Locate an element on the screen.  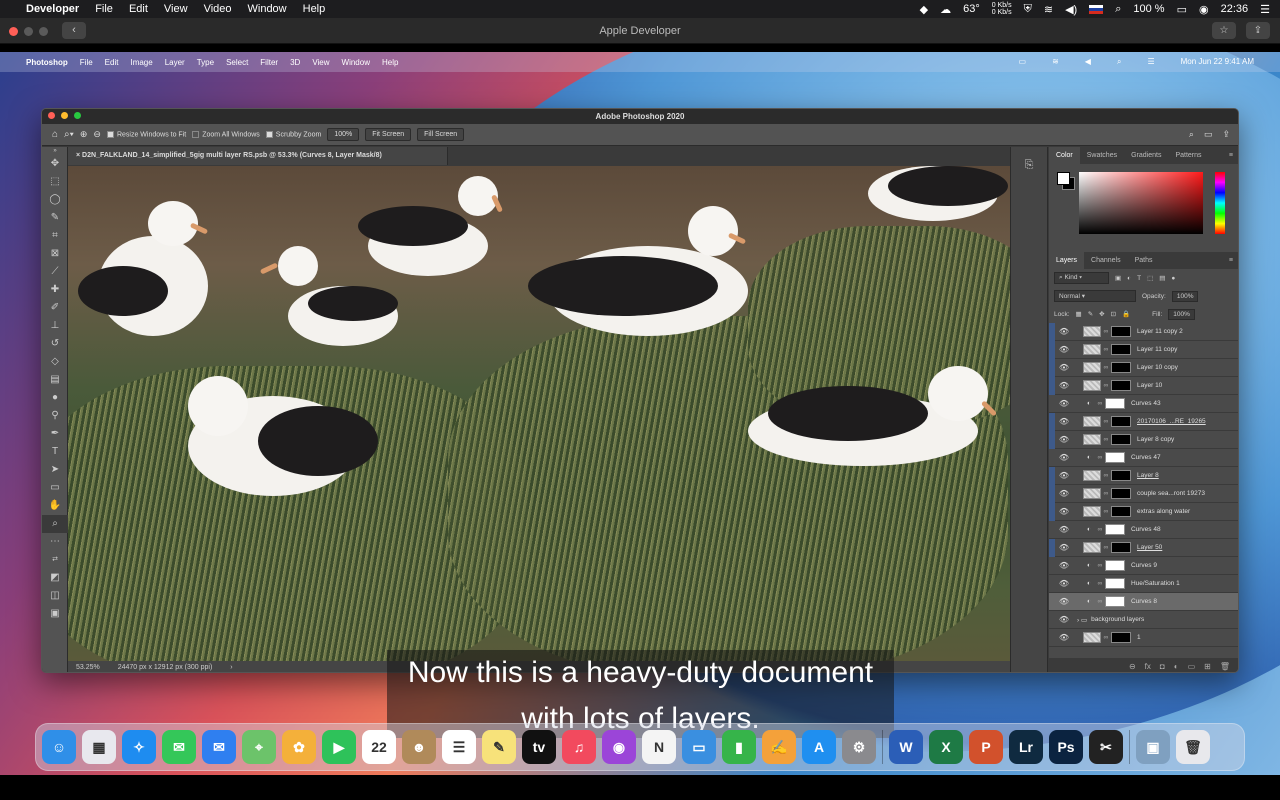
menu-app-name: Developer is located at coordinates (52, 9).